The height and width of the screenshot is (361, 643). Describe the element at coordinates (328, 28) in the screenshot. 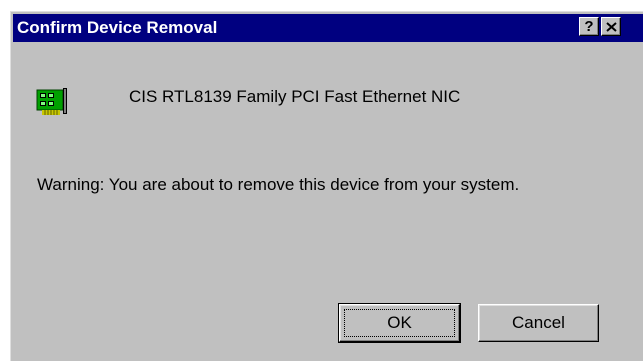

I see `title-bar: Confirm Device Removal ?` at that location.